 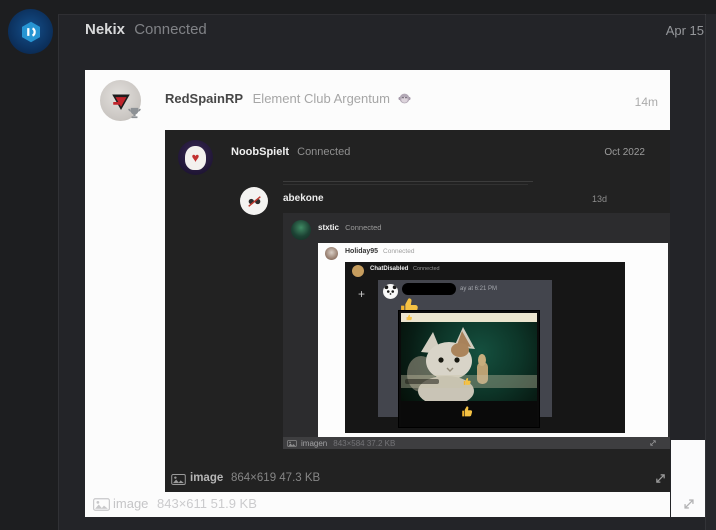 What do you see at coordinates (426, 269) in the screenshot?
I see `card6-status: Connected` at bounding box center [426, 269].